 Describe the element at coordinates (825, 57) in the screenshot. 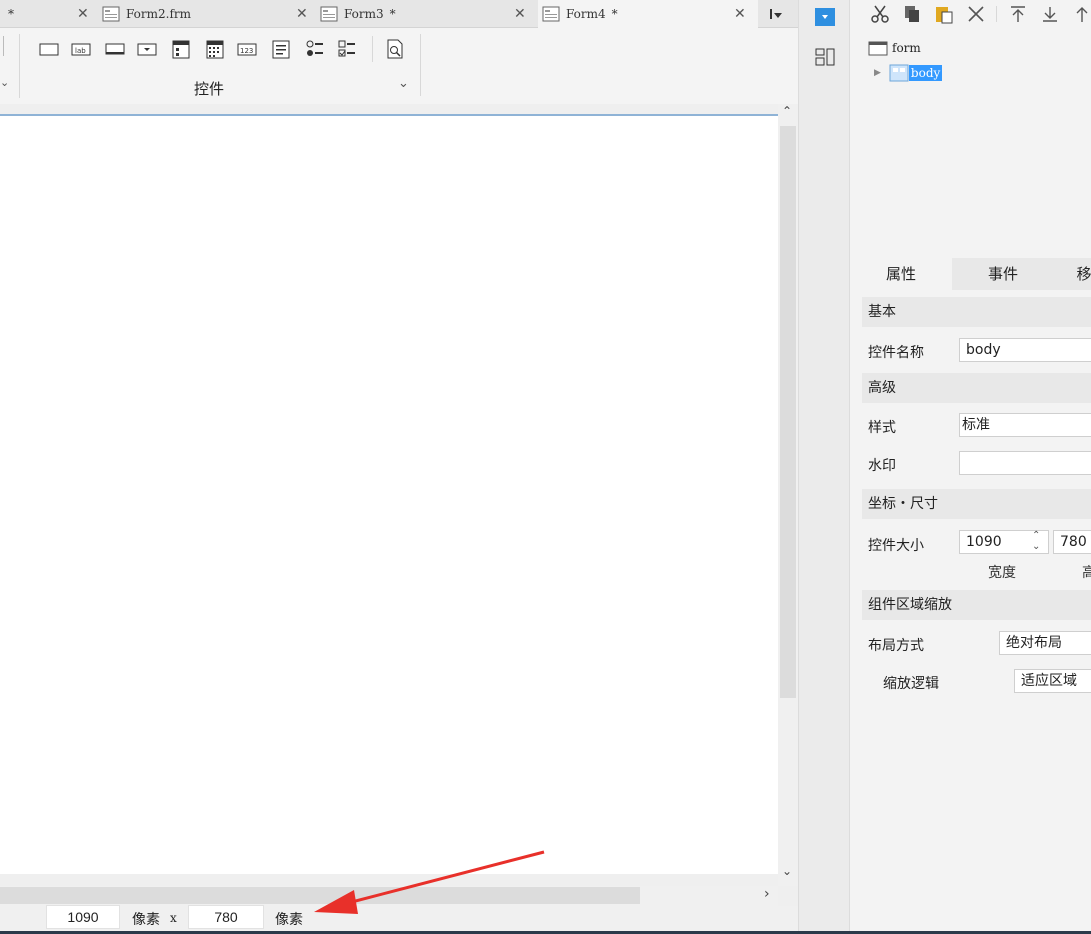

I see `layout-panel-icon` at that location.